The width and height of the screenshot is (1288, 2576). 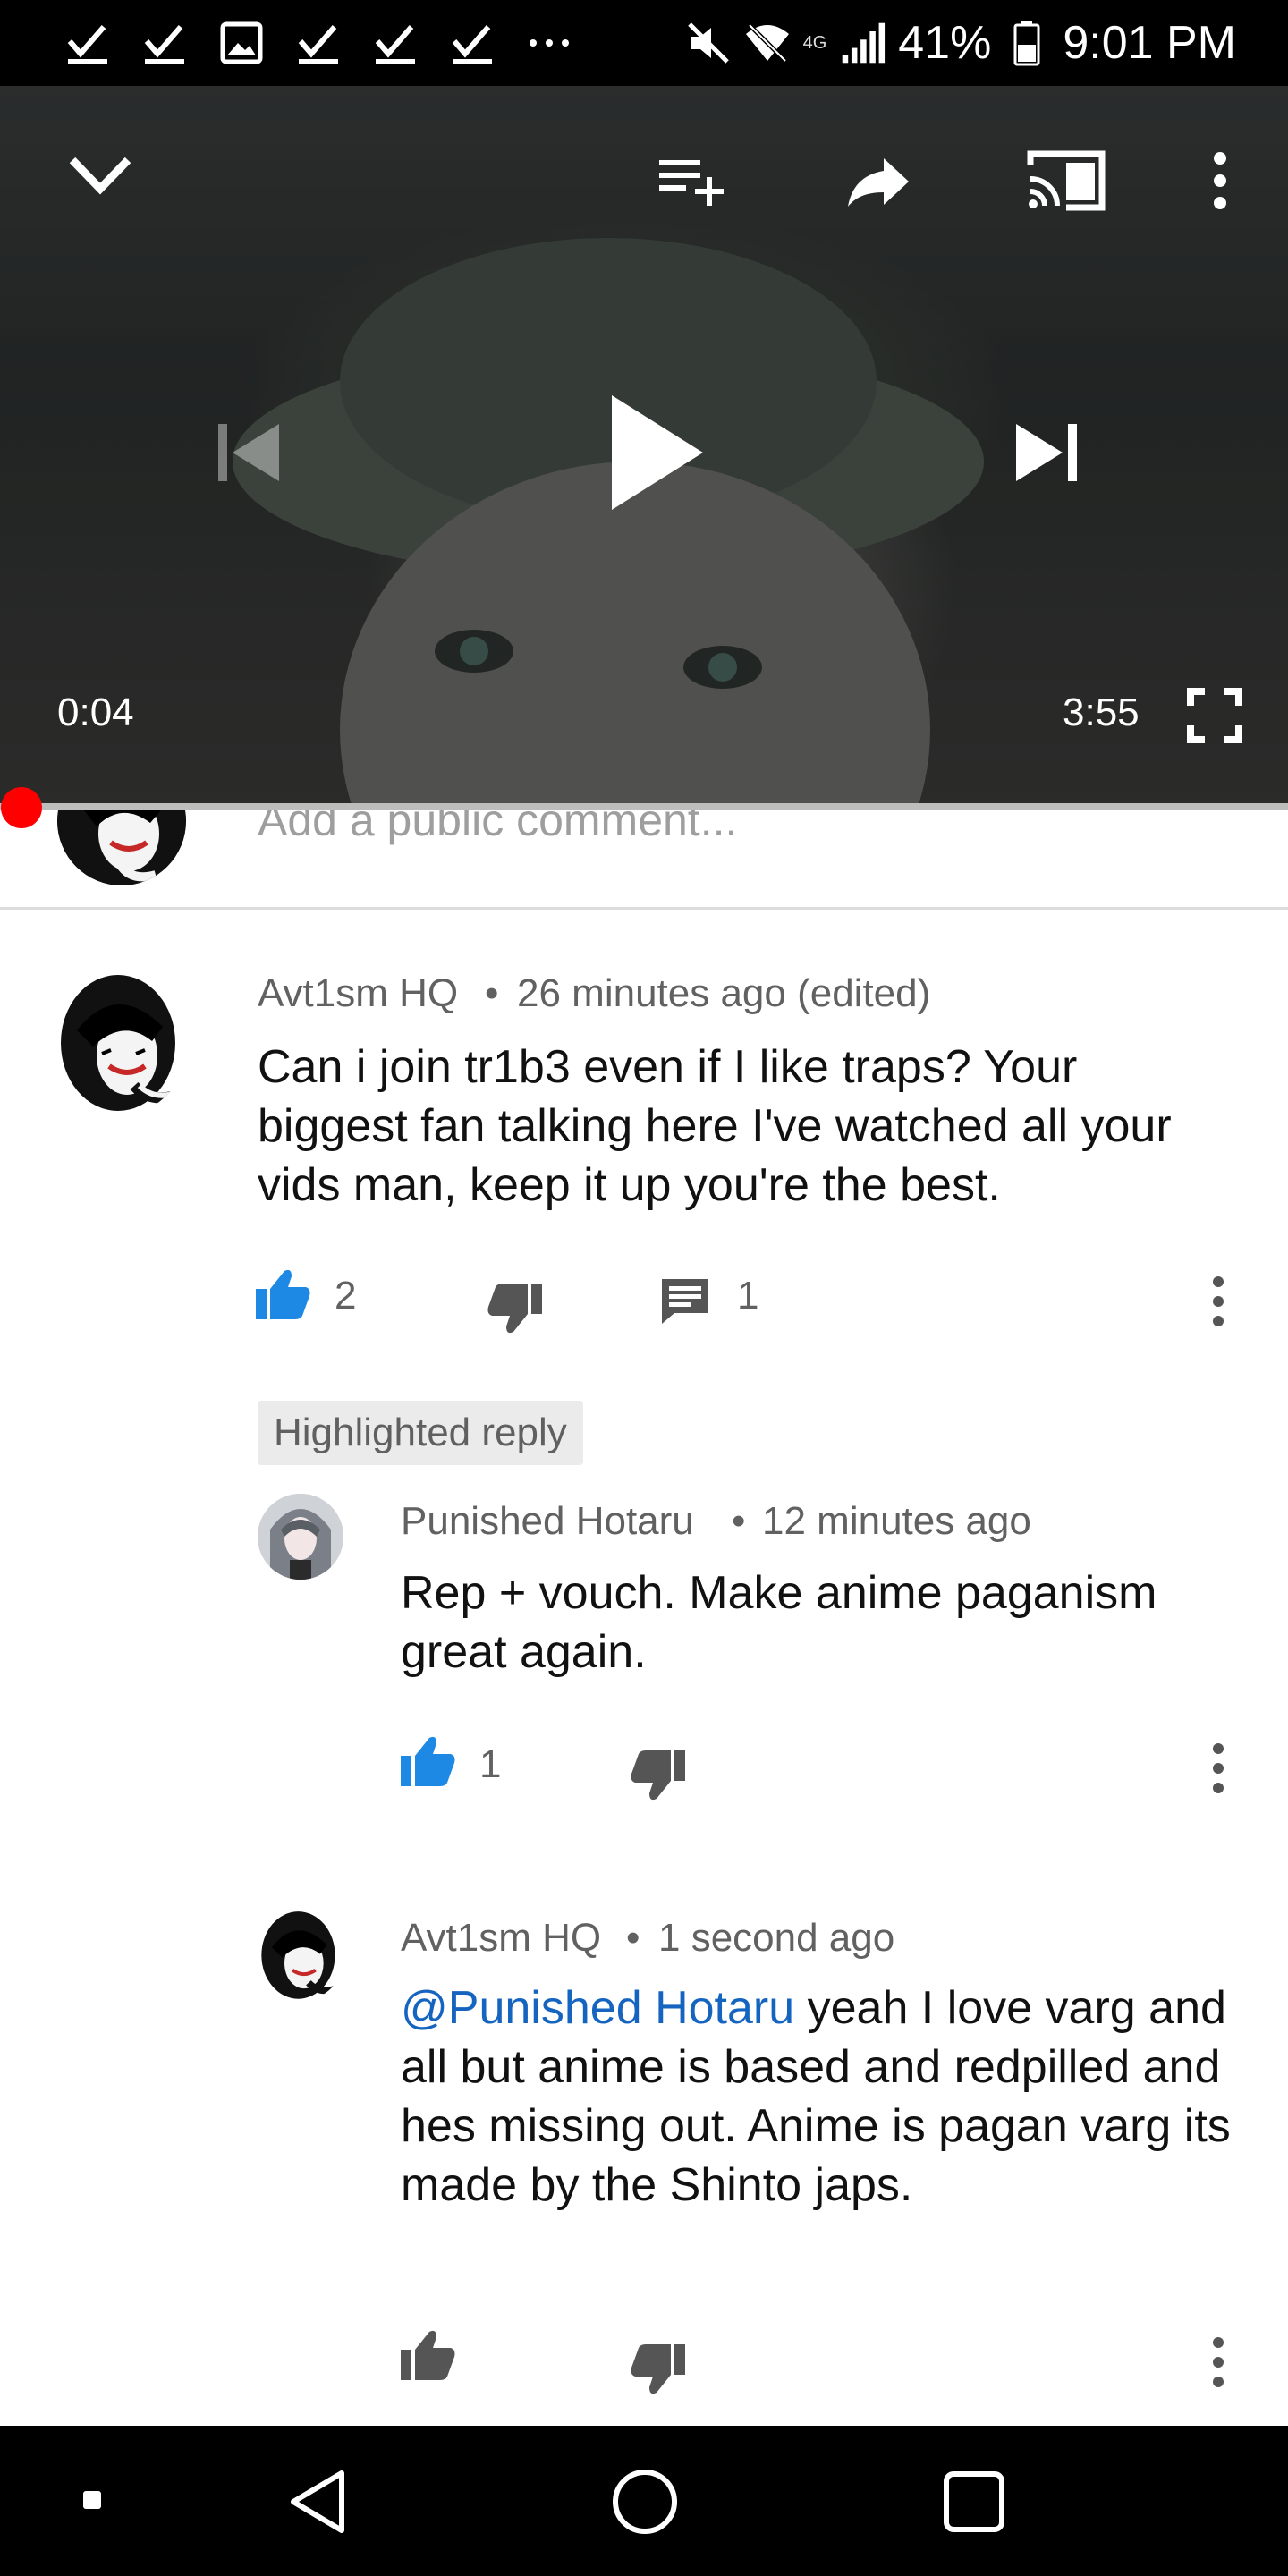 I want to click on notification-icons, so click(x=318, y=43).